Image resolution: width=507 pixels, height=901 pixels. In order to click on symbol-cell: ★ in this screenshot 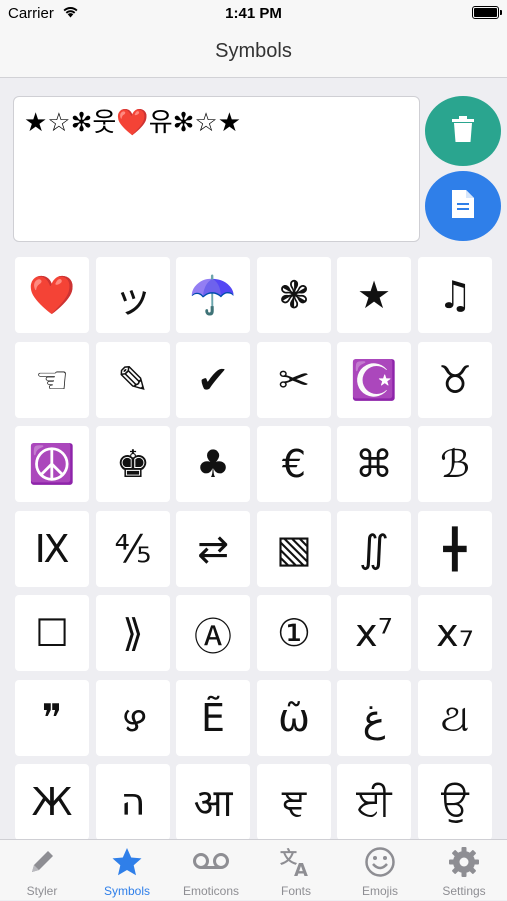, I will do `click(374, 295)`.